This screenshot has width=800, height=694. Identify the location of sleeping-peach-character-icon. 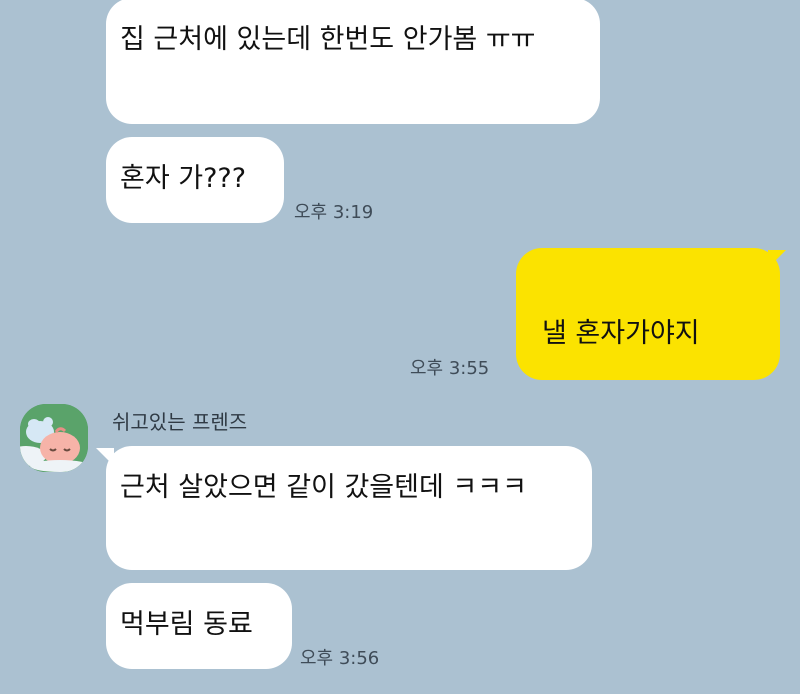
(54, 438).